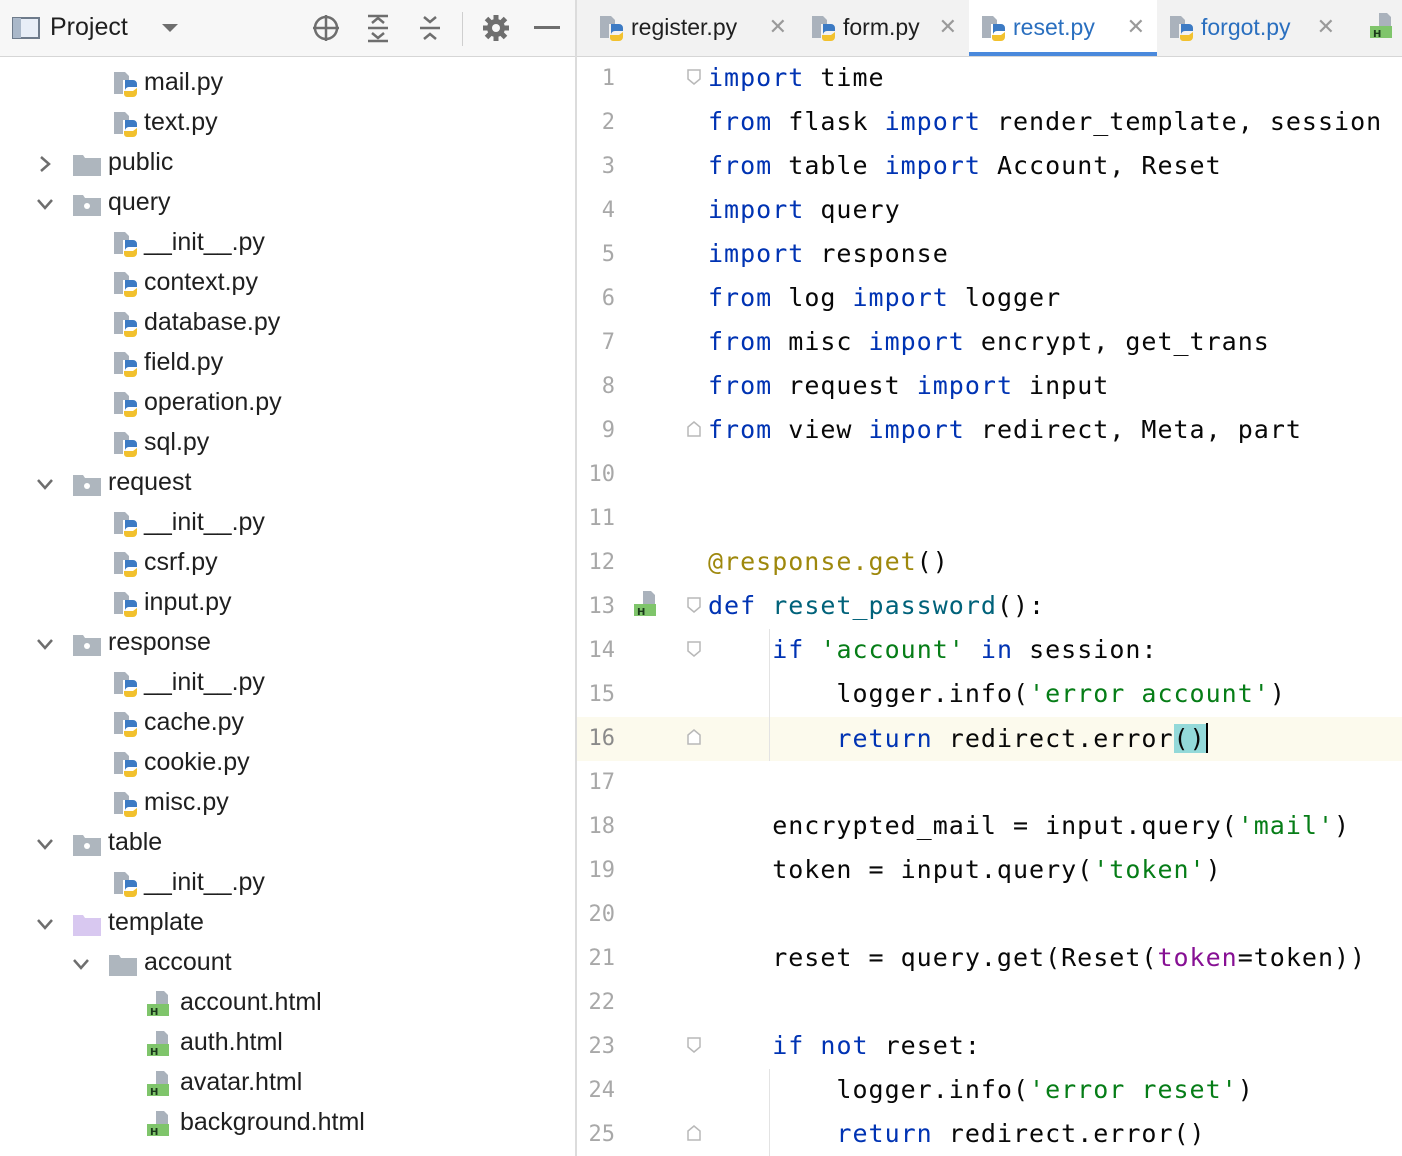 This screenshot has width=1402, height=1156. Describe the element at coordinates (287, 484) in the screenshot. I see `tree-folder-row: request` at that location.